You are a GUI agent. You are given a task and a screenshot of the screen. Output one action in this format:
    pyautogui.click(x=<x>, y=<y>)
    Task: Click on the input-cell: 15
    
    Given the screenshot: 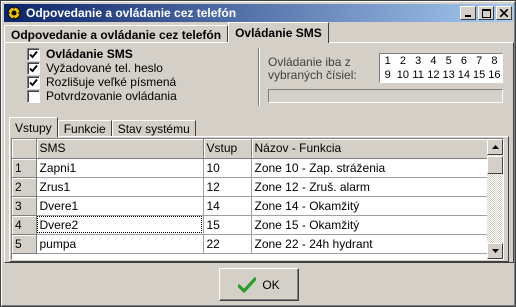 What is the action you would take?
    pyautogui.click(x=227, y=225)
    